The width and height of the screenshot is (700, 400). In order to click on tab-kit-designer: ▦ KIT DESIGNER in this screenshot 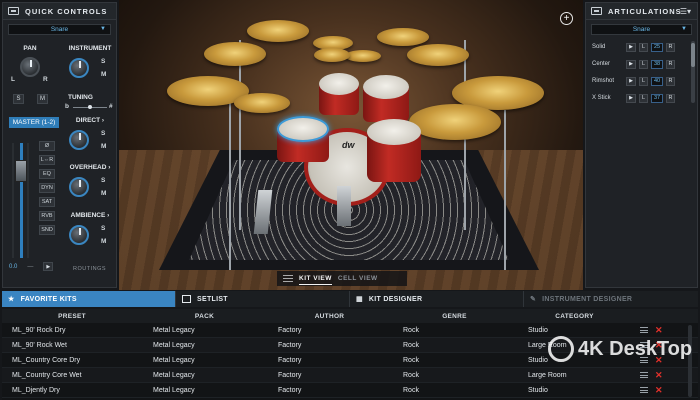, I will do `click(437, 299)`.